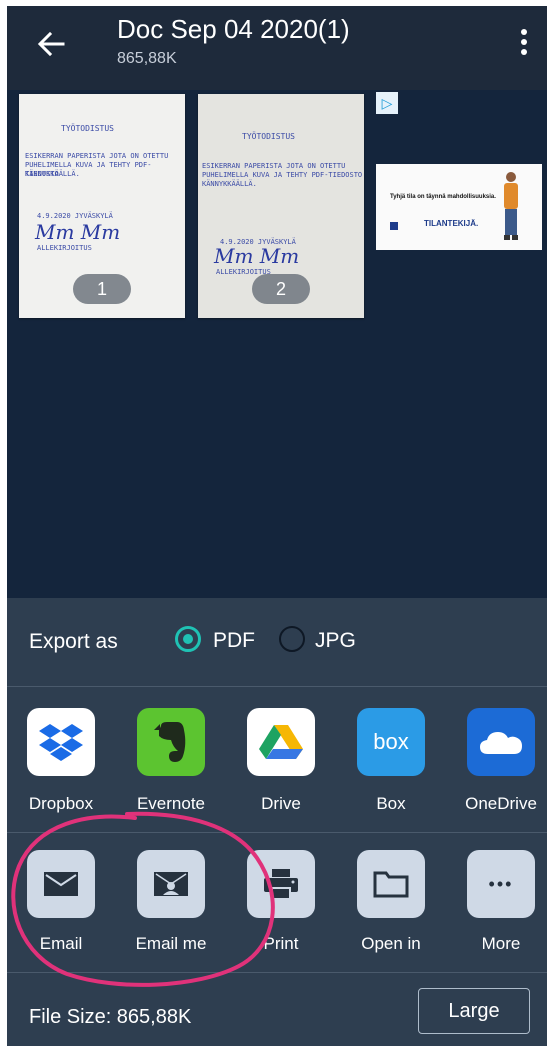 The height and width of the screenshot is (1050, 548). What do you see at coordinates (281, 803) in the screenshot?
I see `share-label-drive: Drive` at bounding box center [281, 803].